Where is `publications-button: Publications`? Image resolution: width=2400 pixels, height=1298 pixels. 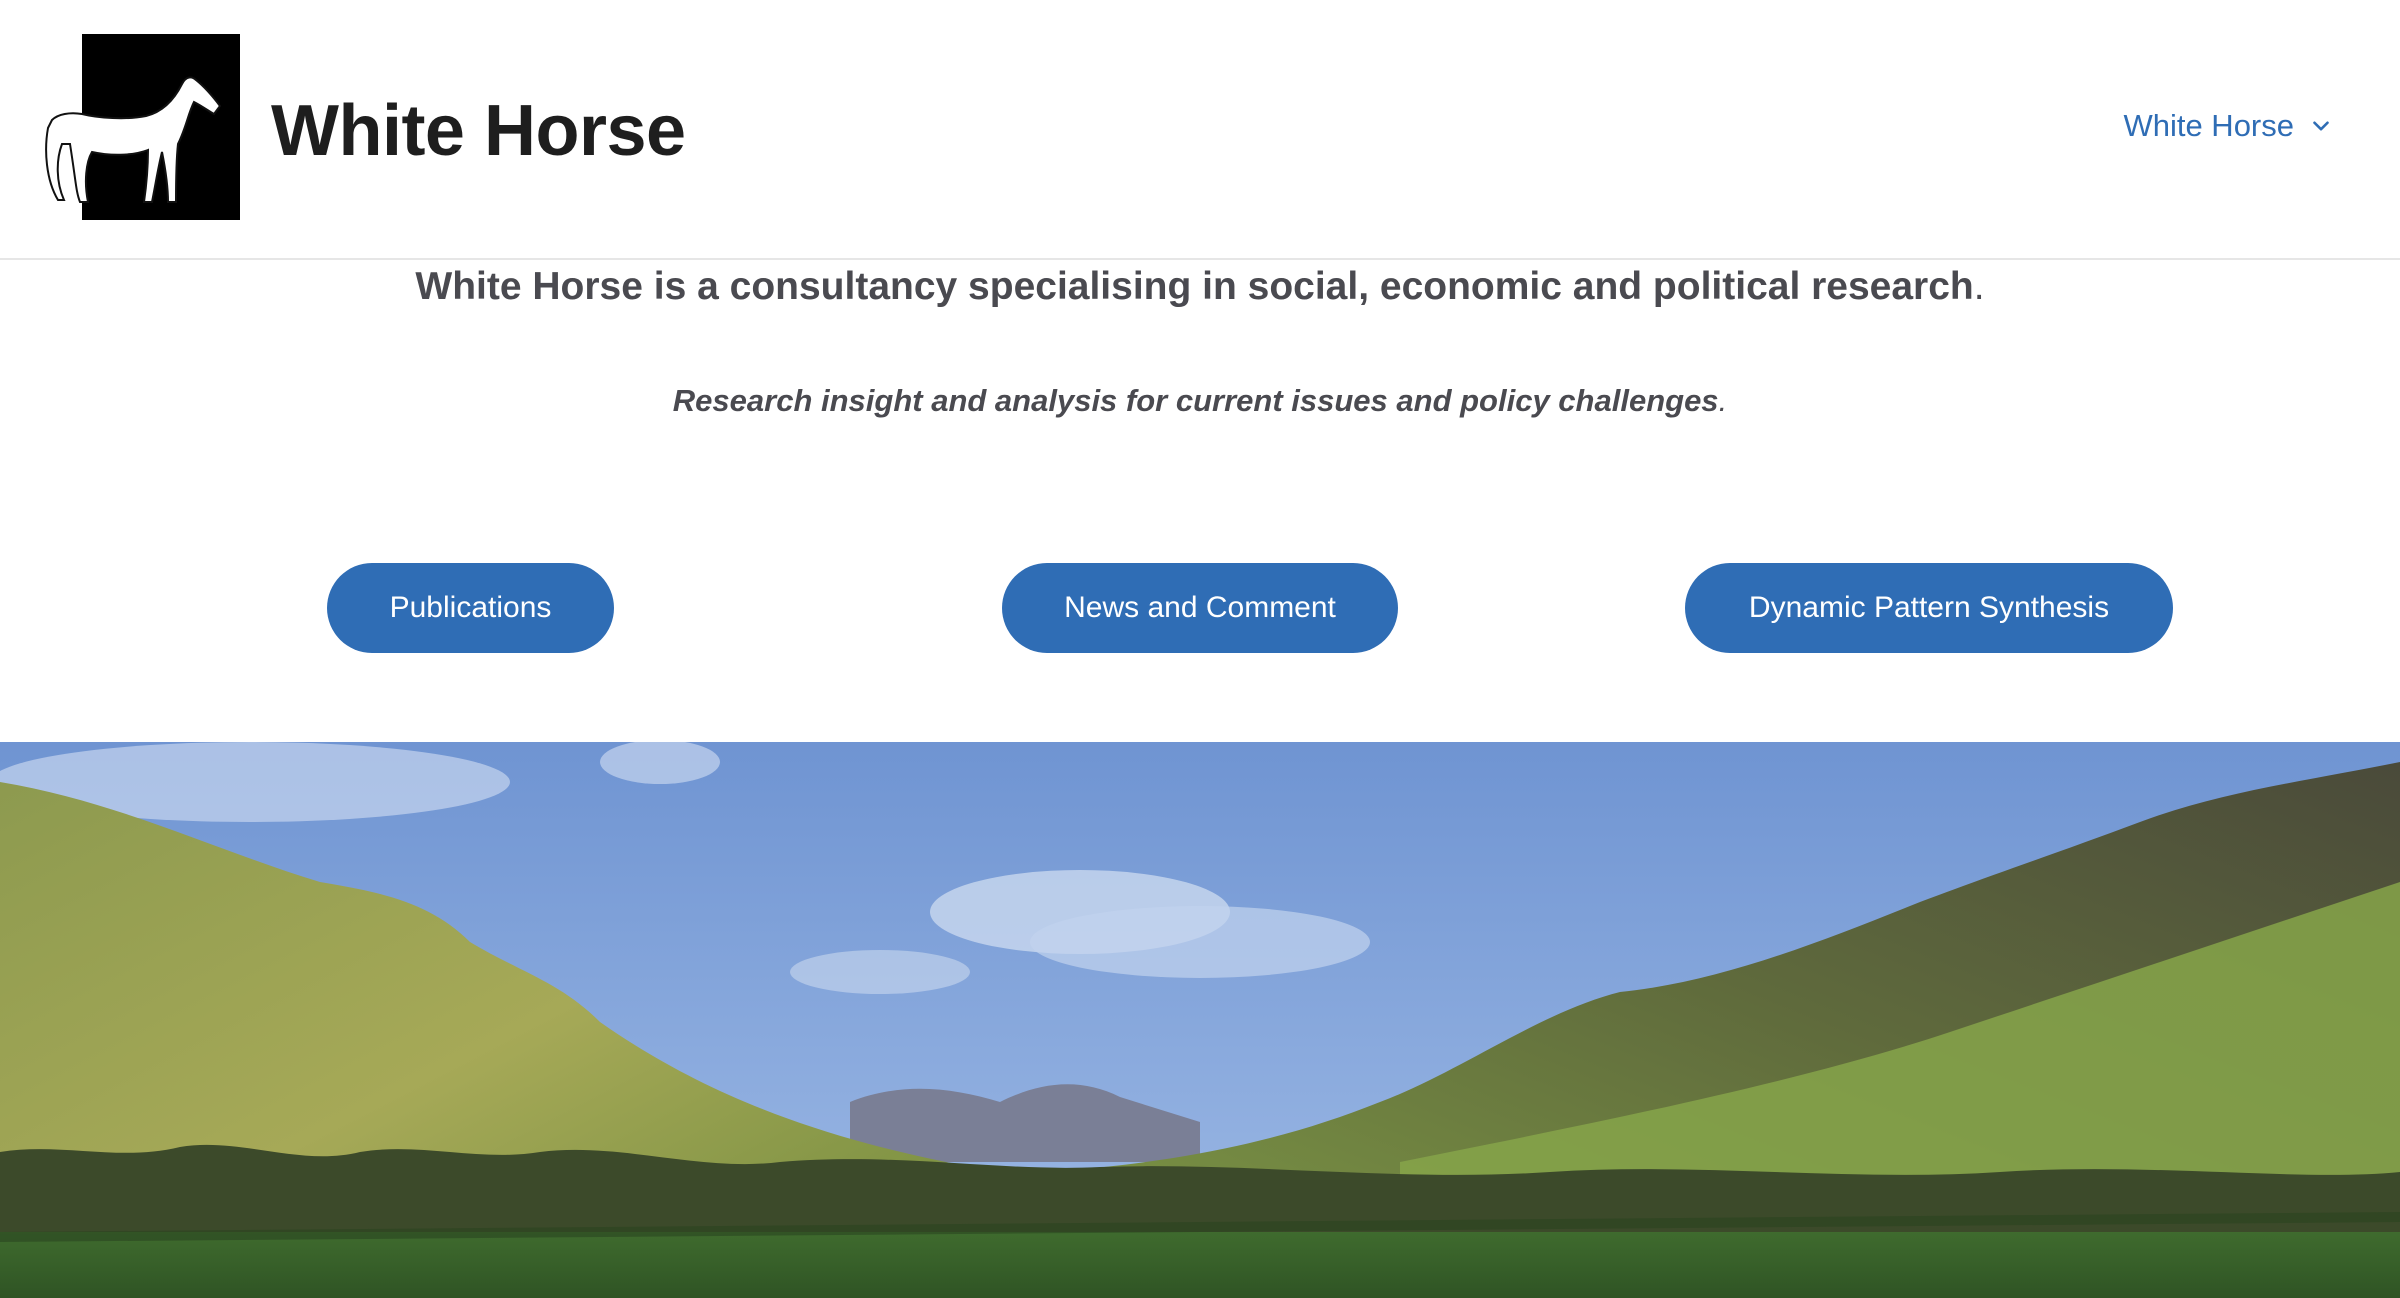
publications-button: Publications is located at coordinates (470, 608).